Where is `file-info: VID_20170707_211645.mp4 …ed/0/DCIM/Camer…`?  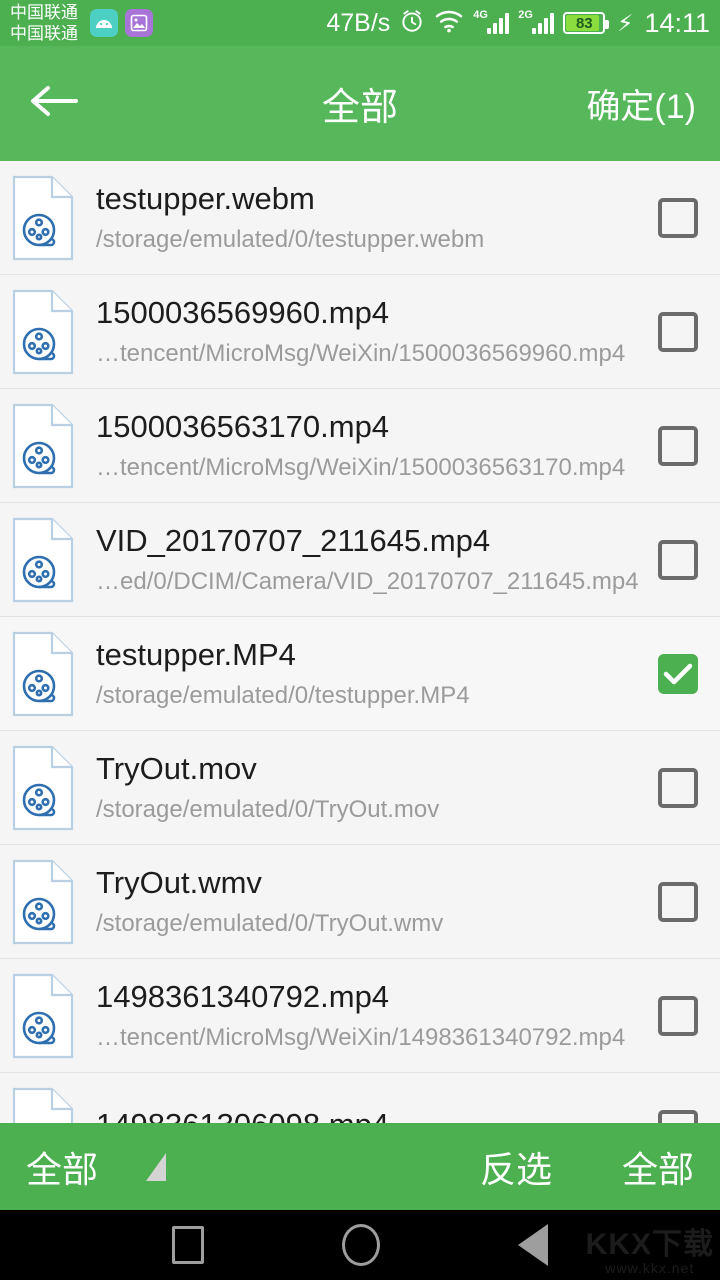 file-info: VID_20170707_211645.mp4 …ed/0/DCIM/Camer… is located at coordinates (370, 559).